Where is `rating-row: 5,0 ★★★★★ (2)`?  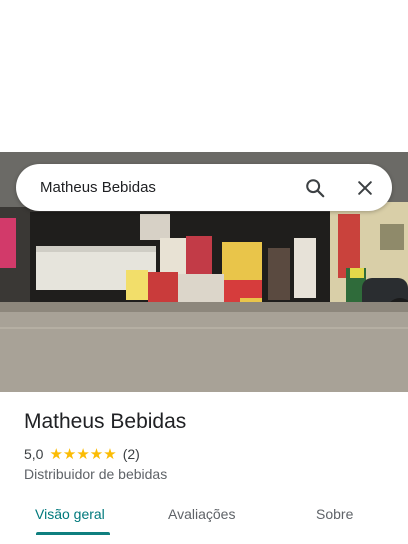
rating-row: 5,0 ★★★★★ (2) is located at coordinates (82, 454).